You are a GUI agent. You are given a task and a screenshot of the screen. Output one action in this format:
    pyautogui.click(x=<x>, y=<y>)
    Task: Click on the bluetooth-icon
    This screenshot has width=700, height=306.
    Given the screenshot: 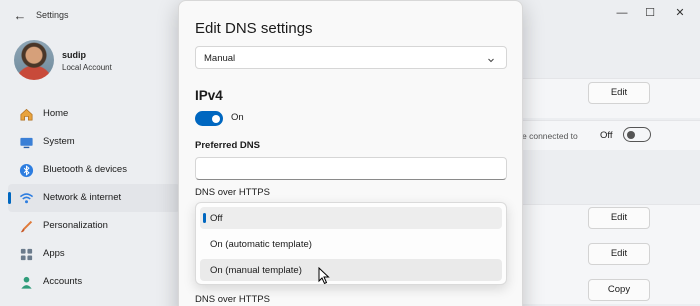 What is the action you would take?
    pyautogui.click(x=26, y=170)
    